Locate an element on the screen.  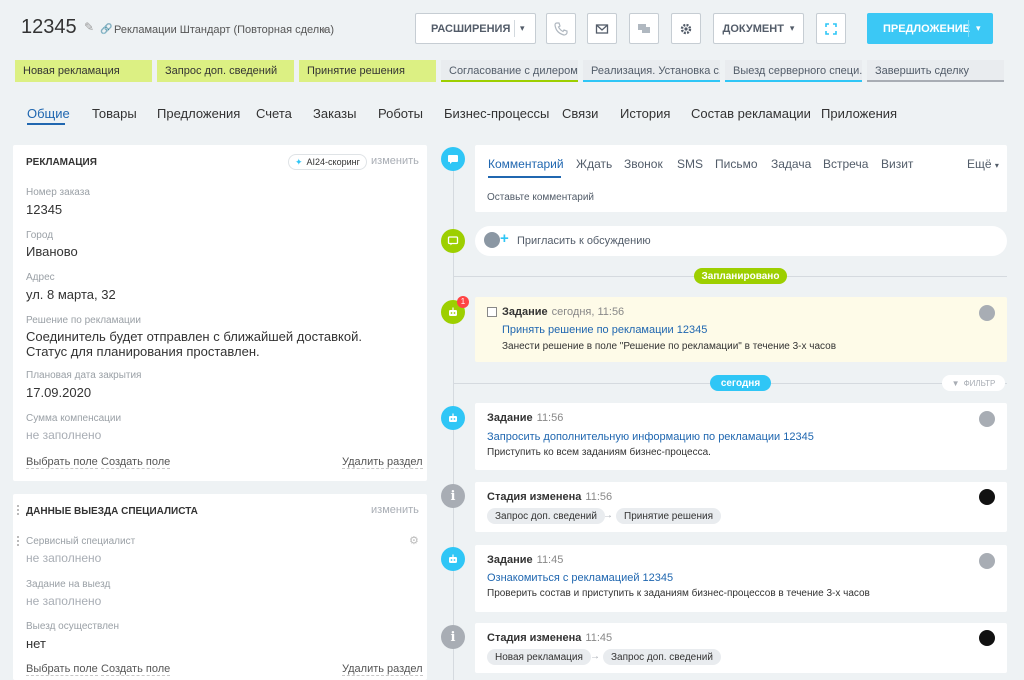
stage-item: Новая рекламация is located at coordinates (83, 71).